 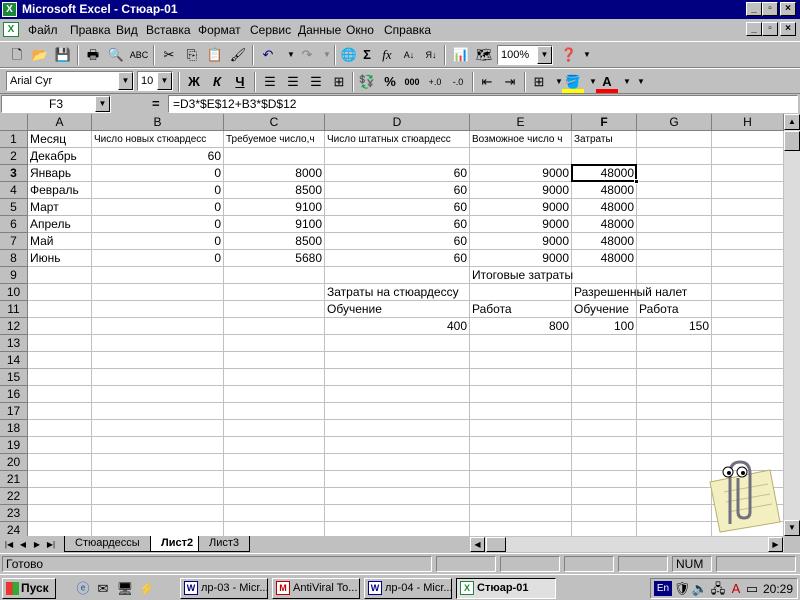 What do you see at coordinates (636, 181) in the screenshot?
I see `fill-handle` at bounding box center [636, 181].